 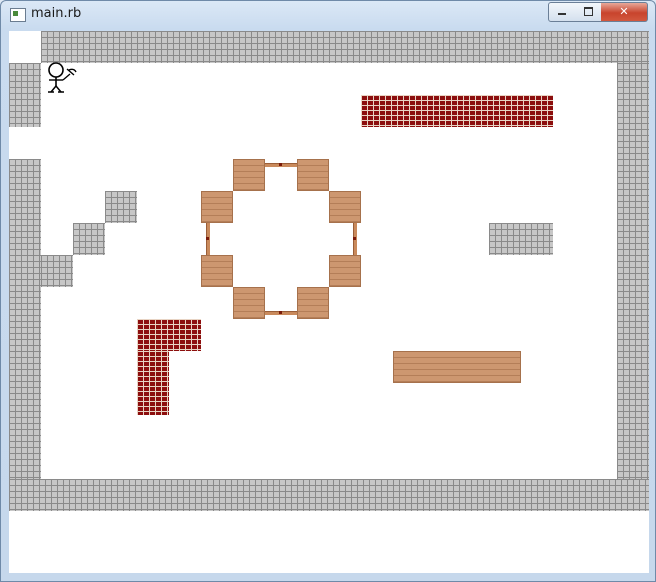 I want to click on left-wall-lower, so click(x=25, y=319).